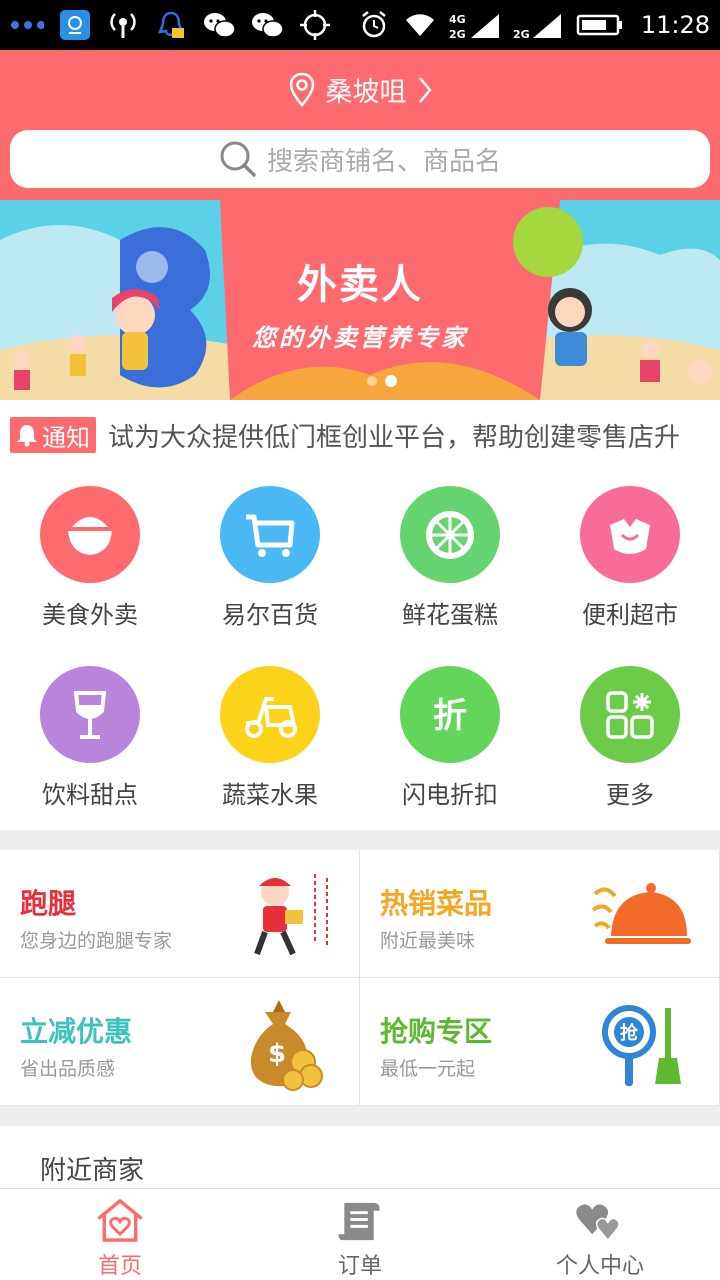 This screenshot has width=720, height=1280. What do you see at coordinates (598, 1223) in the screenshot?
I see `hearts-icon` at bounding box center [598, 1223].